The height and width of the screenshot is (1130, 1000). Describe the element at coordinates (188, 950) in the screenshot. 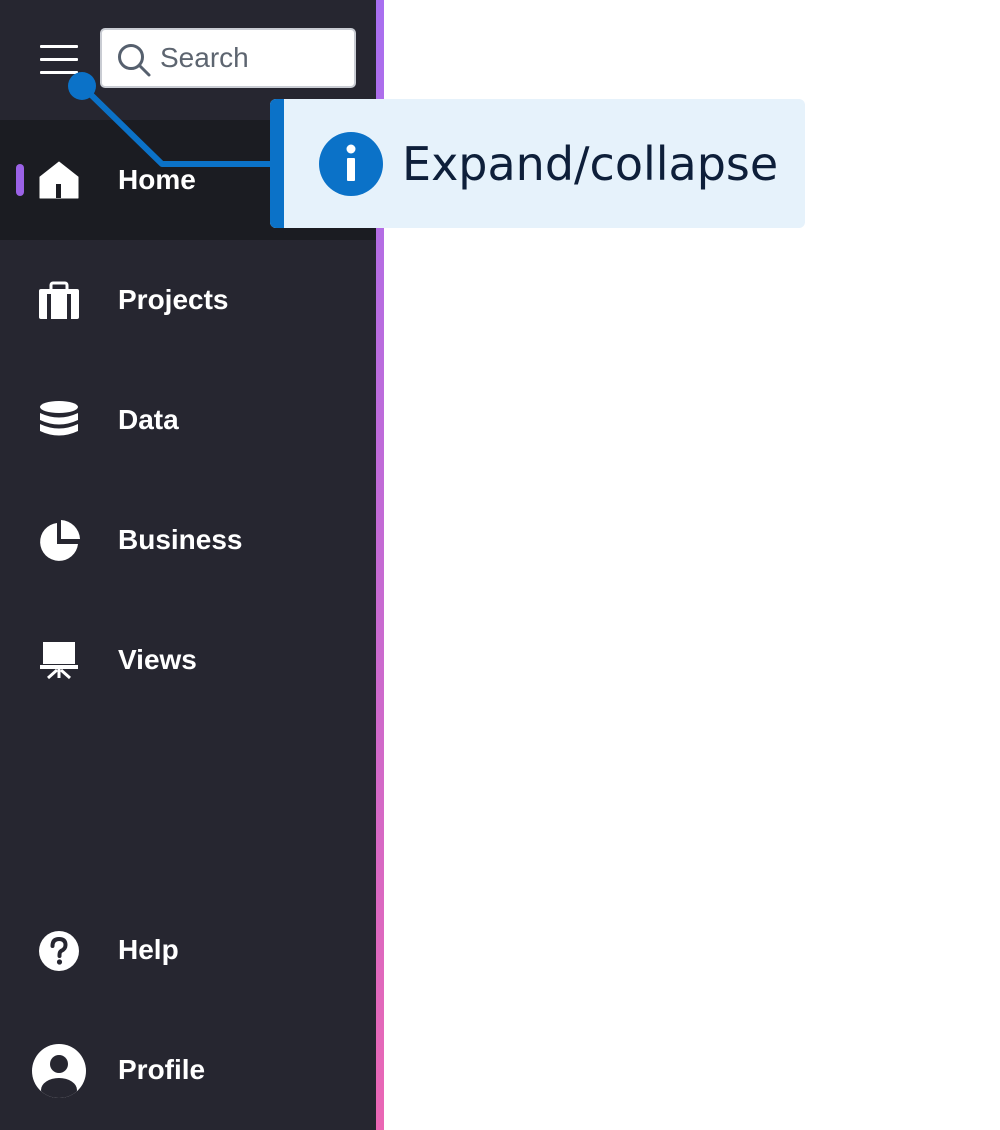

I see `nav-item-help: Help` at that location.